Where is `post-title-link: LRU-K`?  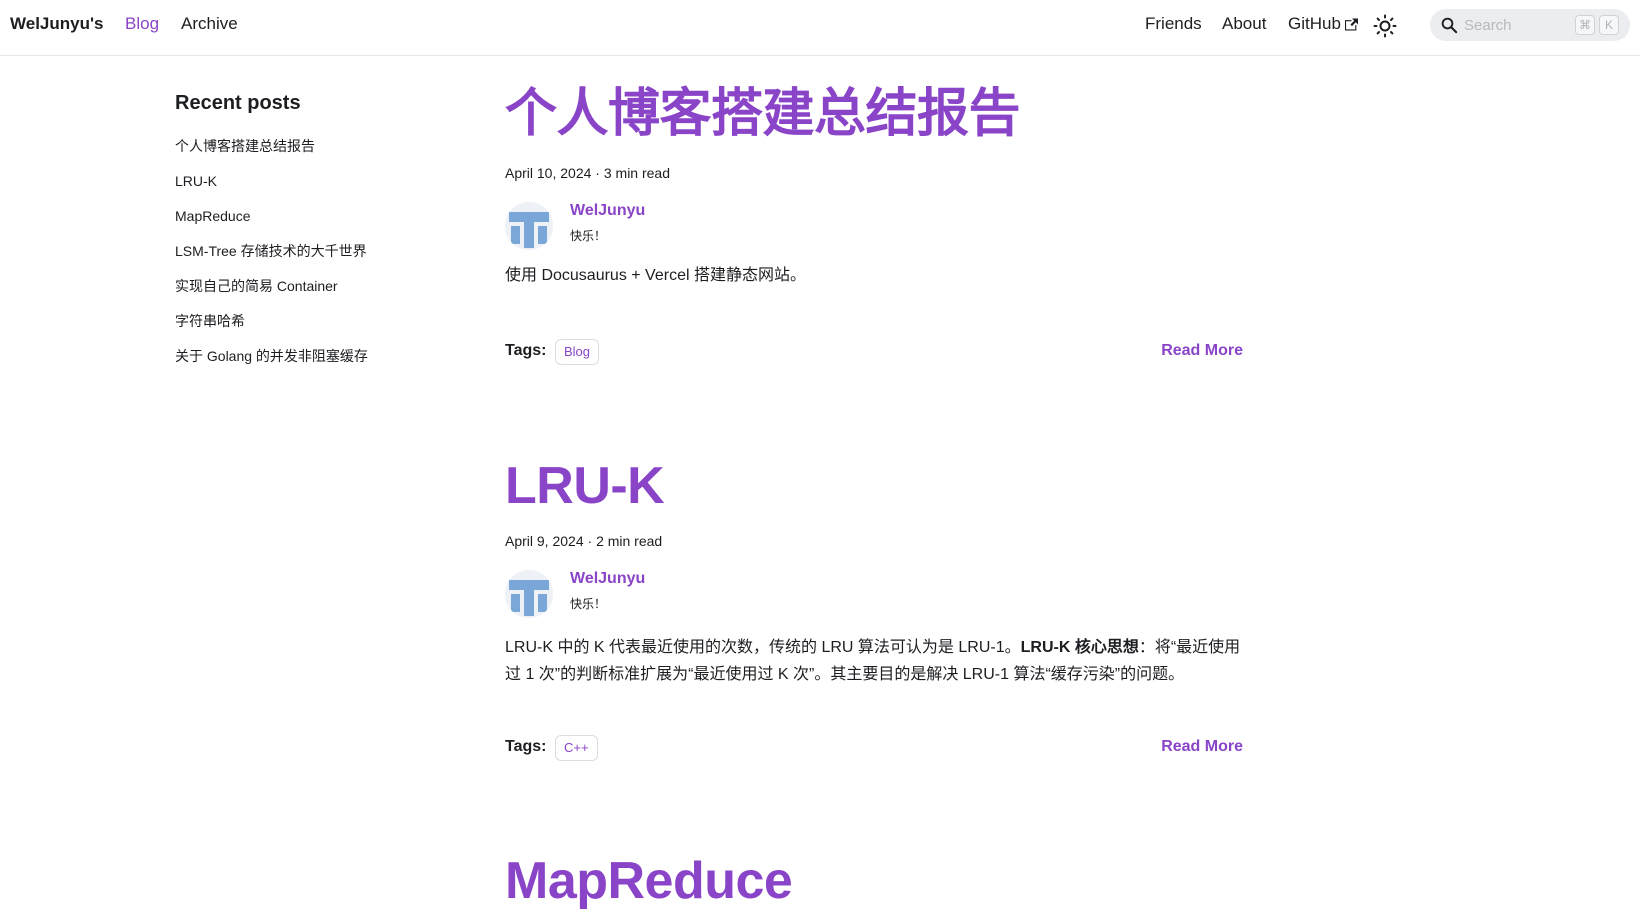 post-title-link: LRU-K is located at coordinates (585, 486).